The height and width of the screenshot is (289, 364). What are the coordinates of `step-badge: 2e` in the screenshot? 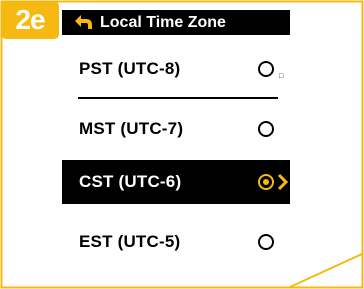 It's located at (30, 20).